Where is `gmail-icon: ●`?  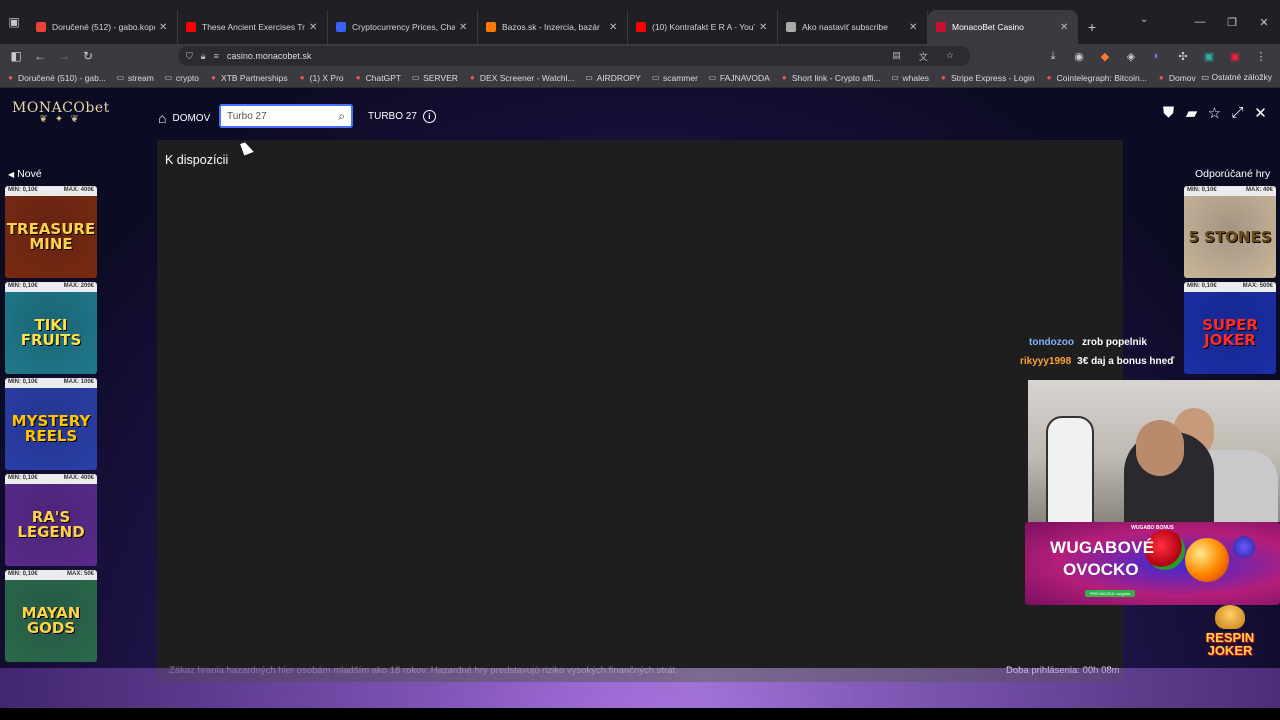
gmail-icon: ● is located at coordinates (10, 77).